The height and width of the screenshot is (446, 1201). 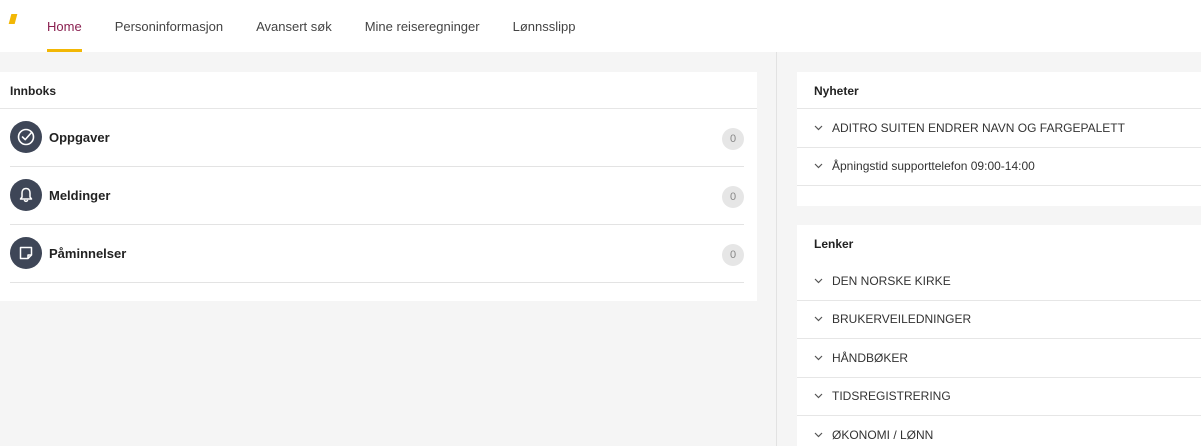 I want to click on link-item-label: ØKONOMI / LØNN, so click(x=883, y=435).